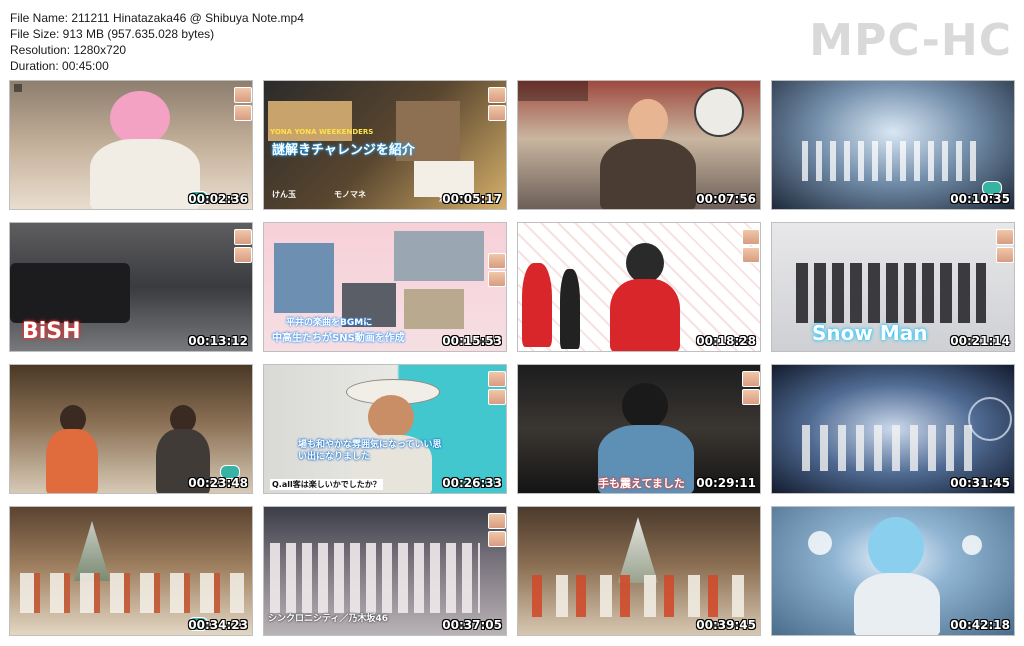 This screenshot has height=646, width=1024. What do you see at coordinates (870, 333) in the screenshot?
I see `caption-group-name: Snow Man` at bounding box center [870, 333].